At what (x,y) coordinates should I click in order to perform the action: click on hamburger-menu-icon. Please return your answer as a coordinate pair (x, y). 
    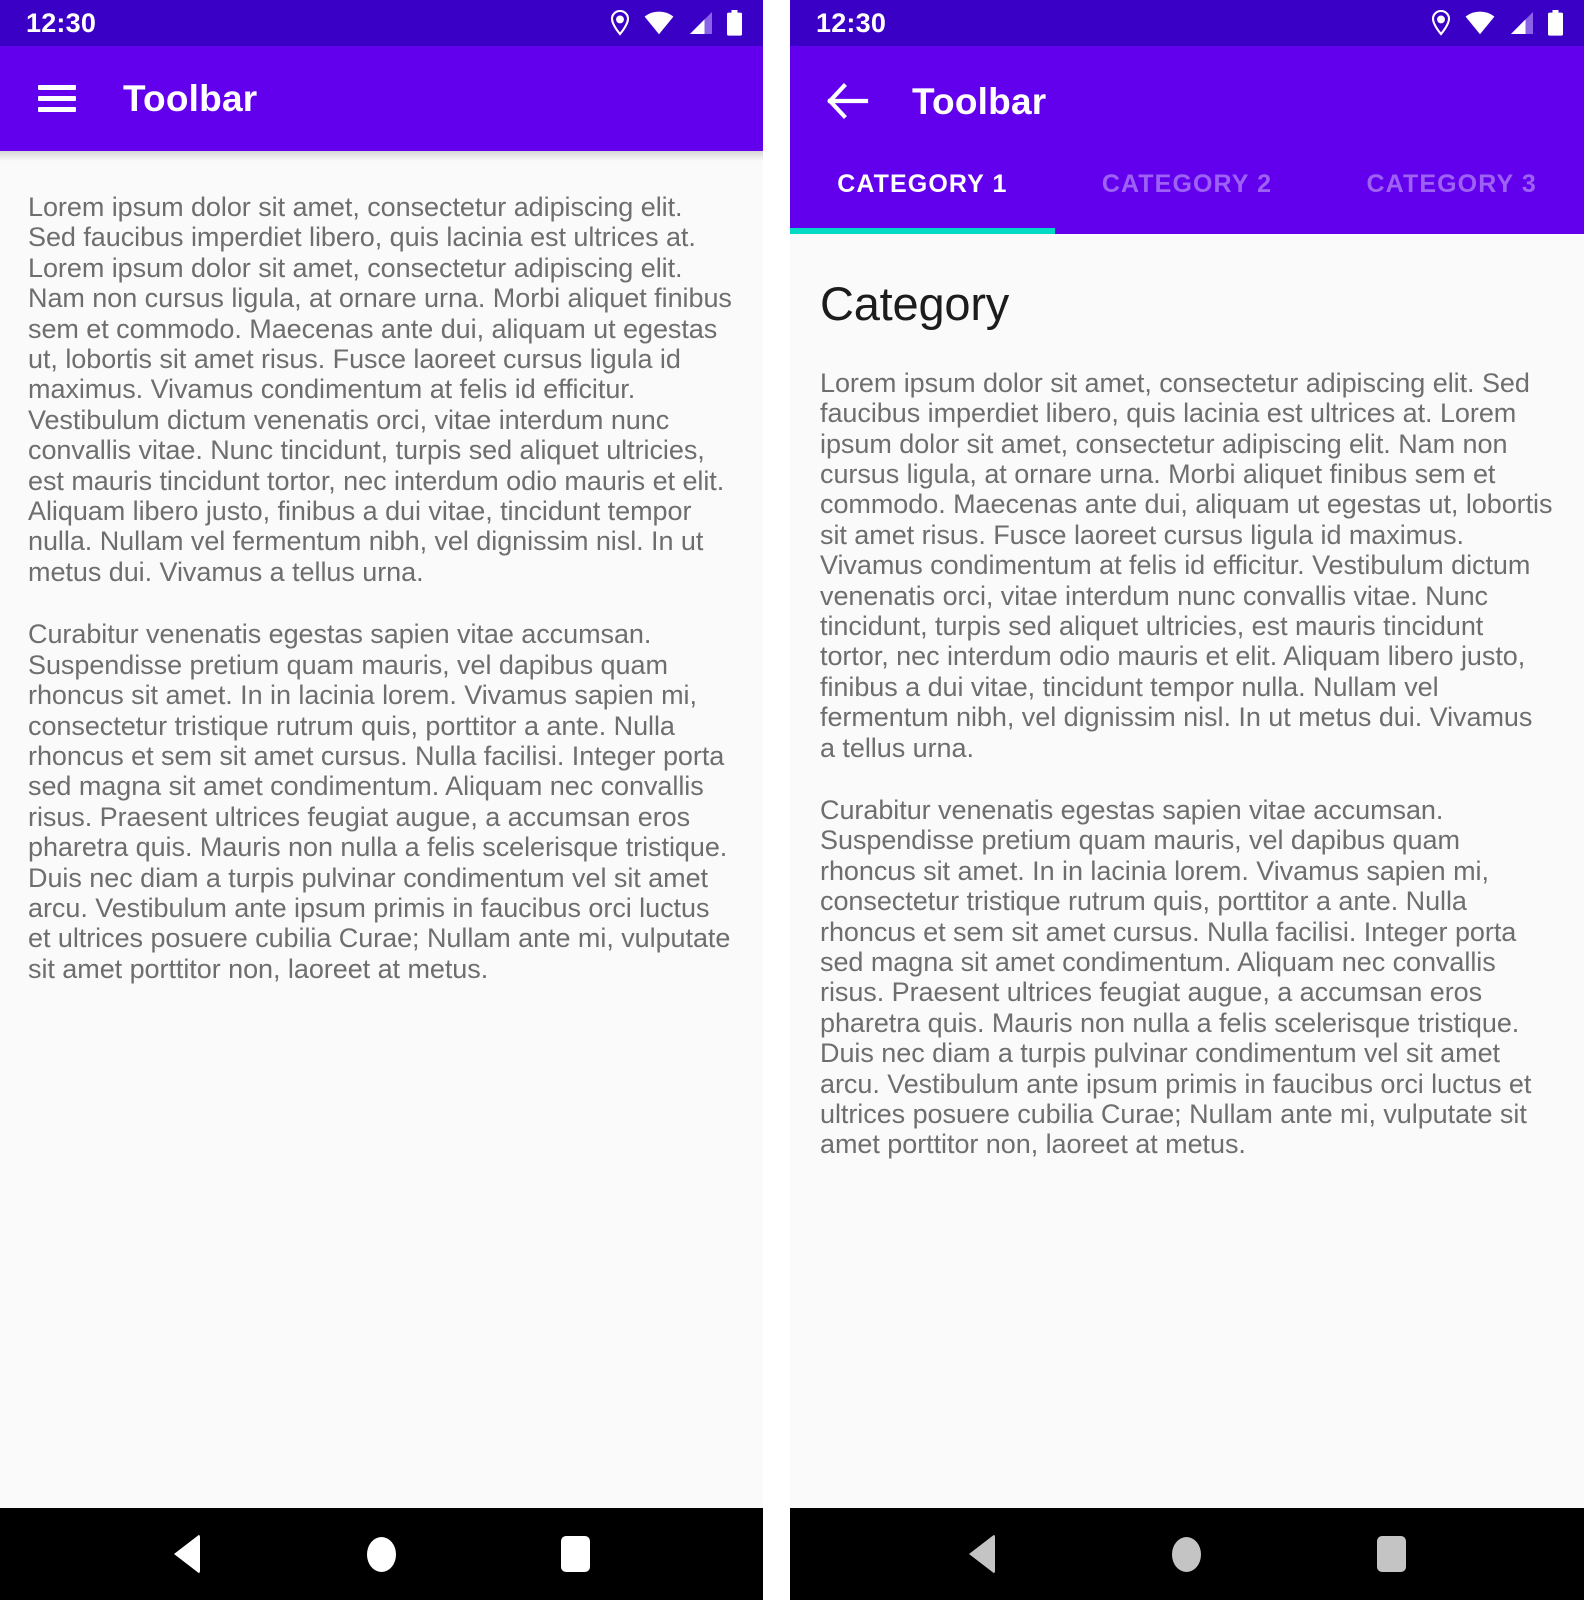
    Looking at the image, I should click on (57, 99).